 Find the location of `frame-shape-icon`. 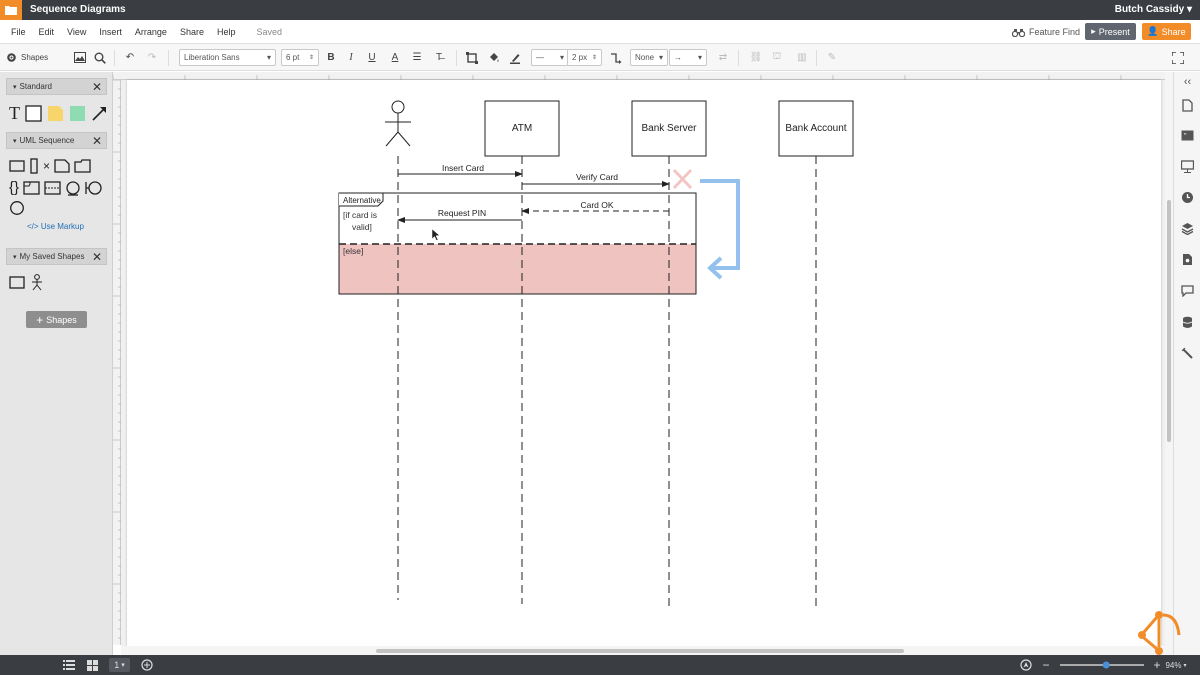

frame-shape-icon is located at coordinates (31, 187).